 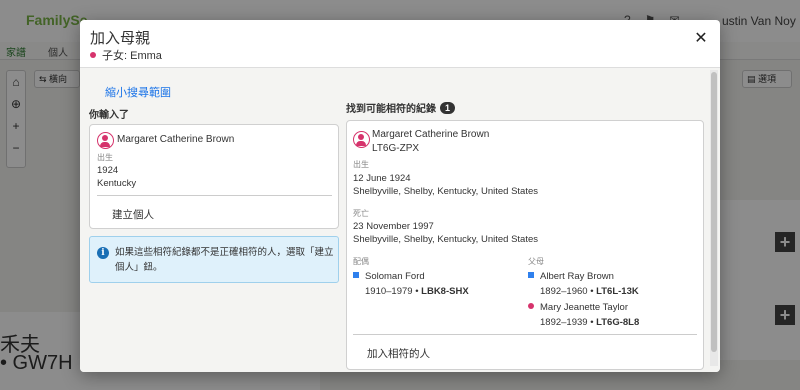 I want to click on father-name: Albert Ray Brown, so click(x=571, y=276).